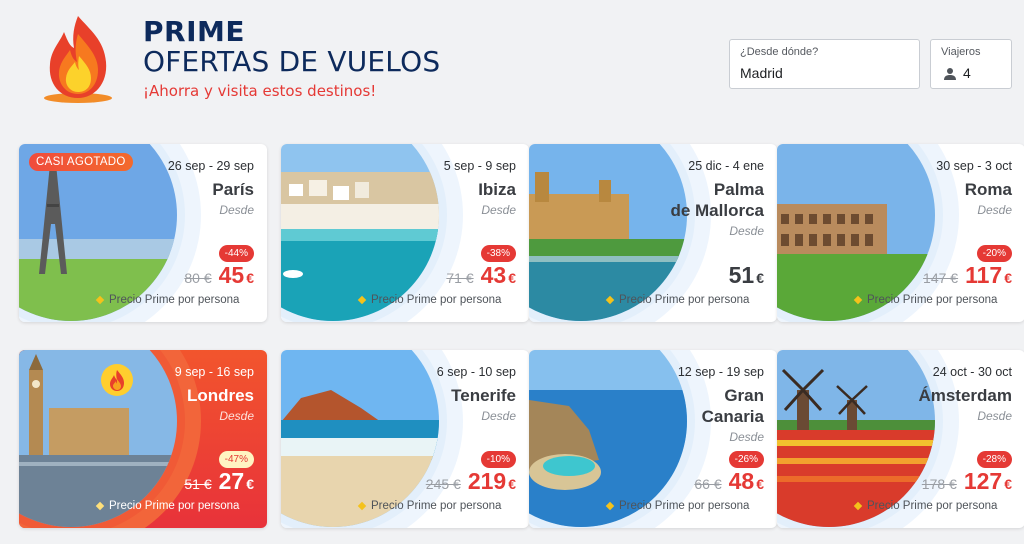 The image size is (1024, 544). I want to click on price-row: 71 € 43 €, so click(481, 275).